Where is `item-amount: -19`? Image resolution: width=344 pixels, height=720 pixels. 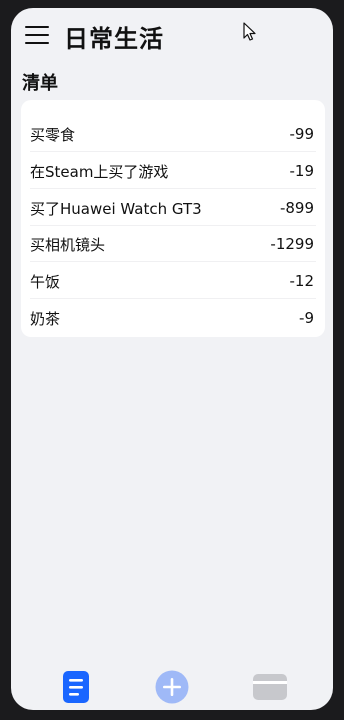 item-amount: -19 is located at coordinates (302, 171).